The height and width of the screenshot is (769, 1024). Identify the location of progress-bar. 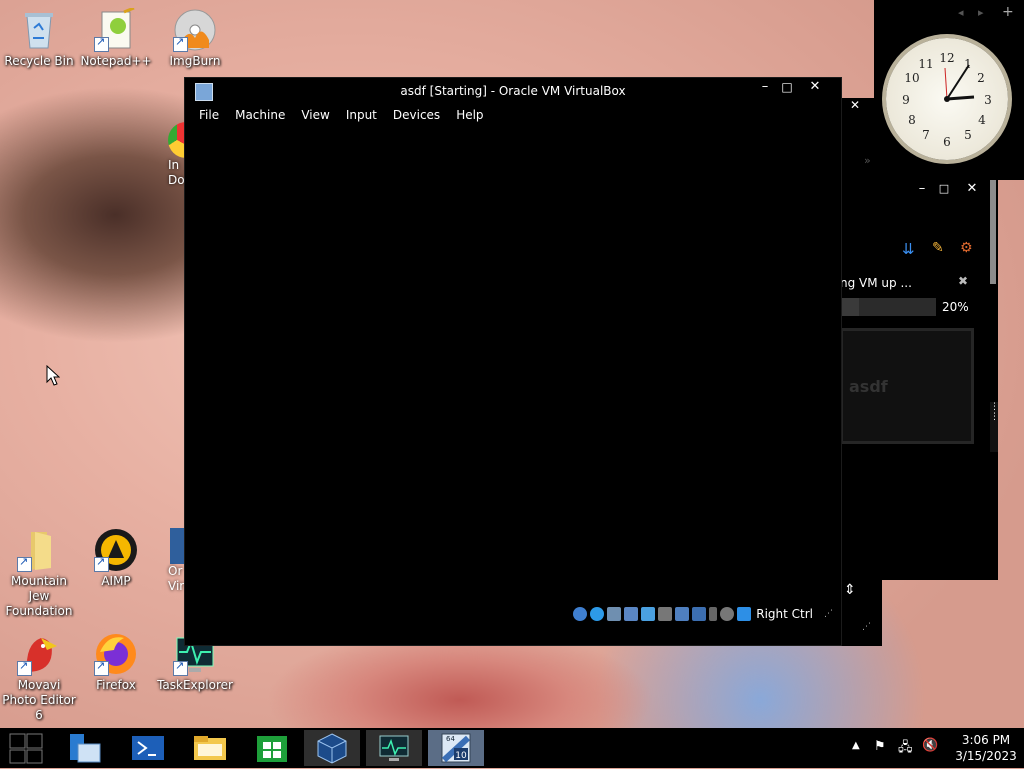
(888, 307).